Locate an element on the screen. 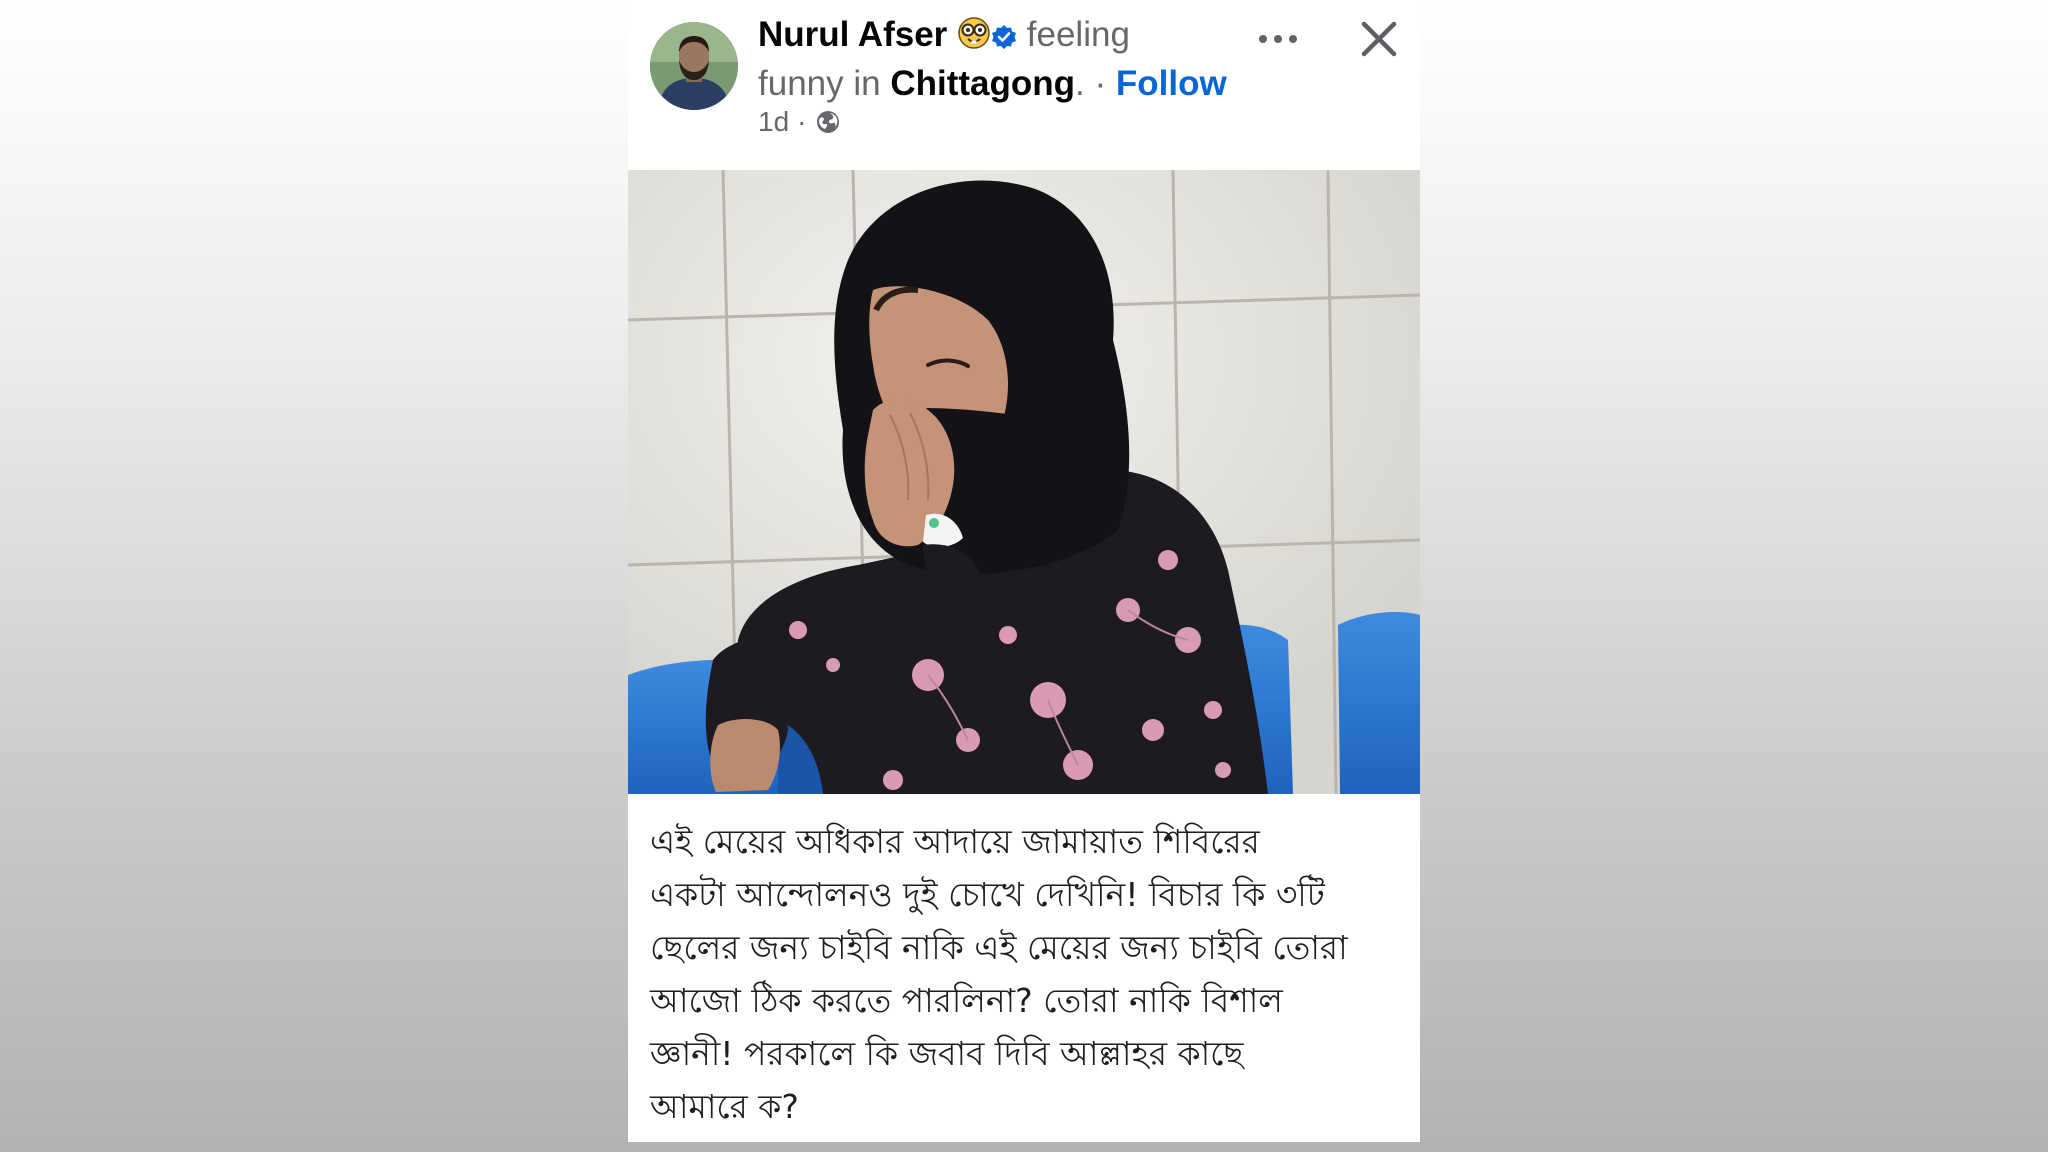  feeling-text: feeling is located at coordinates (1078, 34).